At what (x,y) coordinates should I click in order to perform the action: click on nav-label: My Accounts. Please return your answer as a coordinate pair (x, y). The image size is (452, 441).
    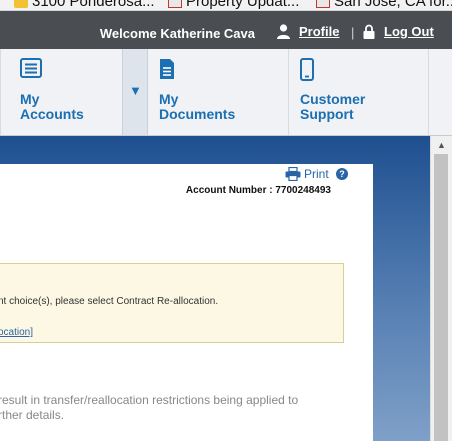
    Looking at the image, I should click on (52, 107).